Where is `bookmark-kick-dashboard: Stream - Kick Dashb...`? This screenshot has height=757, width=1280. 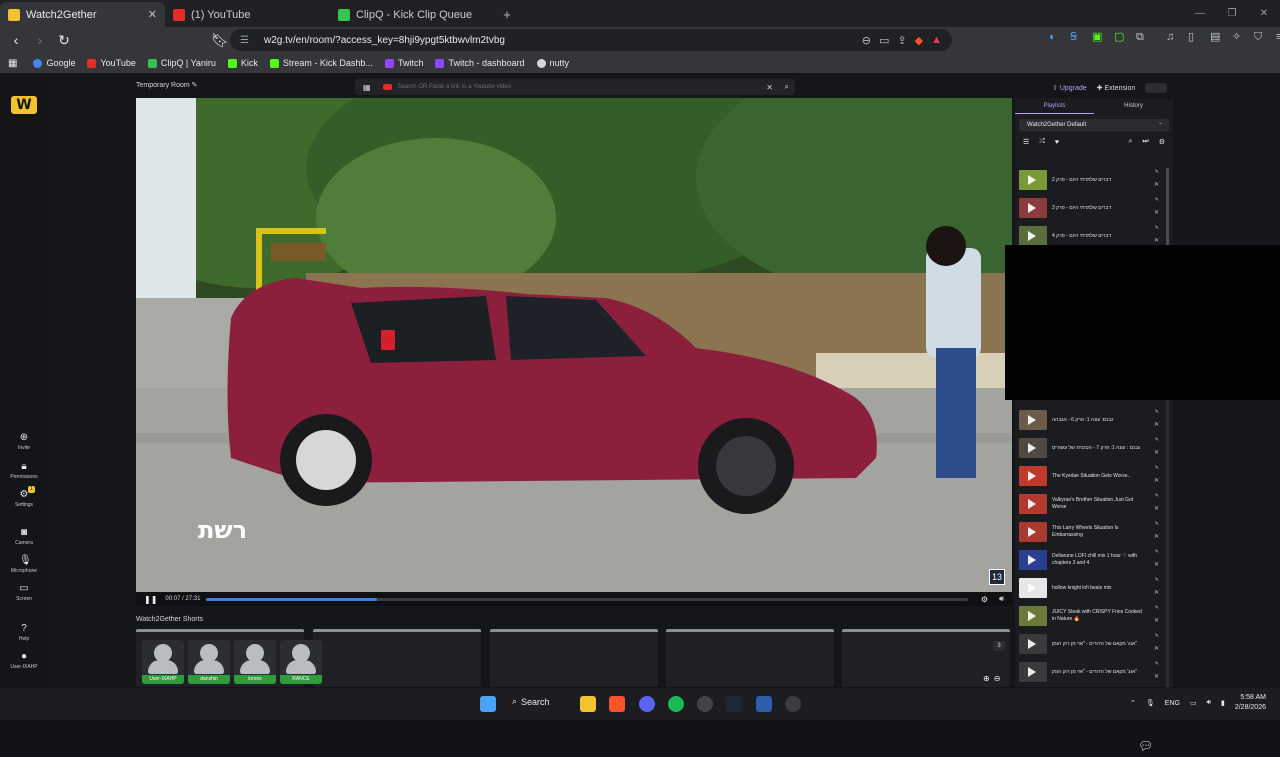
bookmark-kick-dashboard: Stream - Kick Dashb... is located at coordinates (321, 63).